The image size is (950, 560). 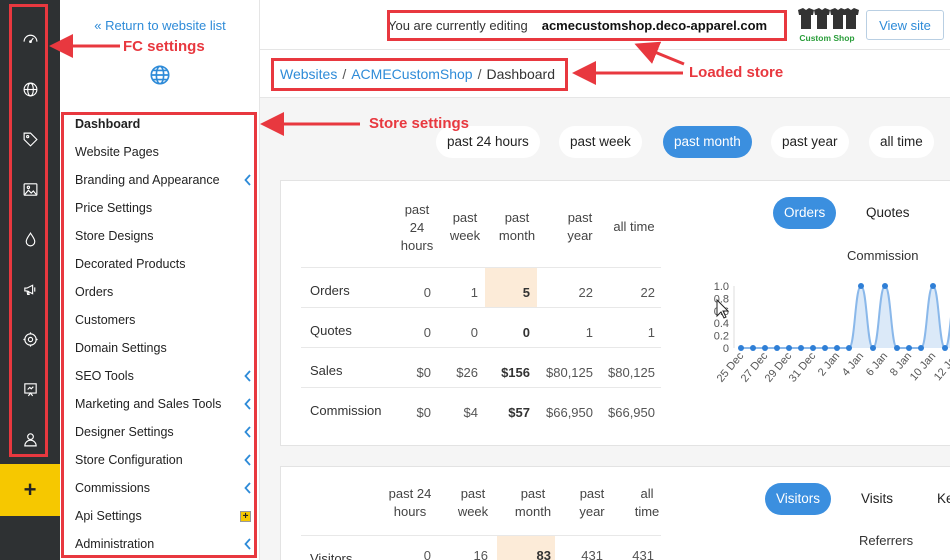 I want to click on add-button: +, so click(x=30, y=490).